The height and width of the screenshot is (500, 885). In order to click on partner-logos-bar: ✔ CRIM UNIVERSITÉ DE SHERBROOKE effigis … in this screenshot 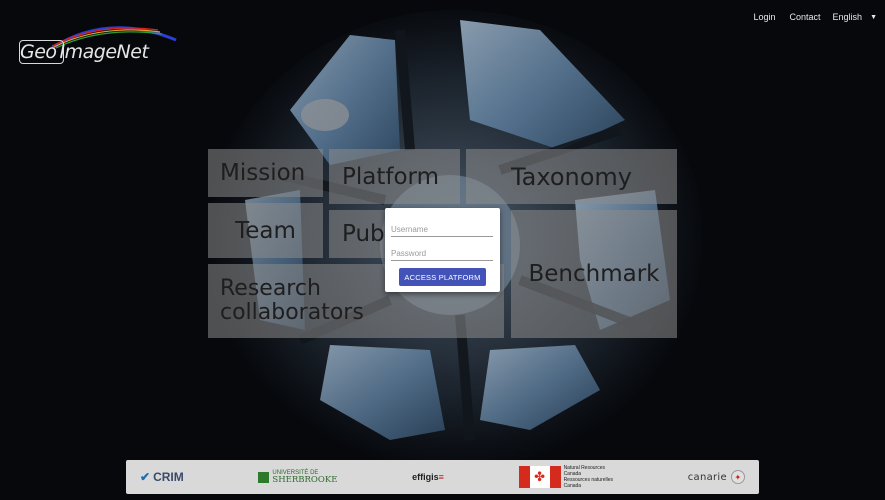, I will do `click(442, 477)`.